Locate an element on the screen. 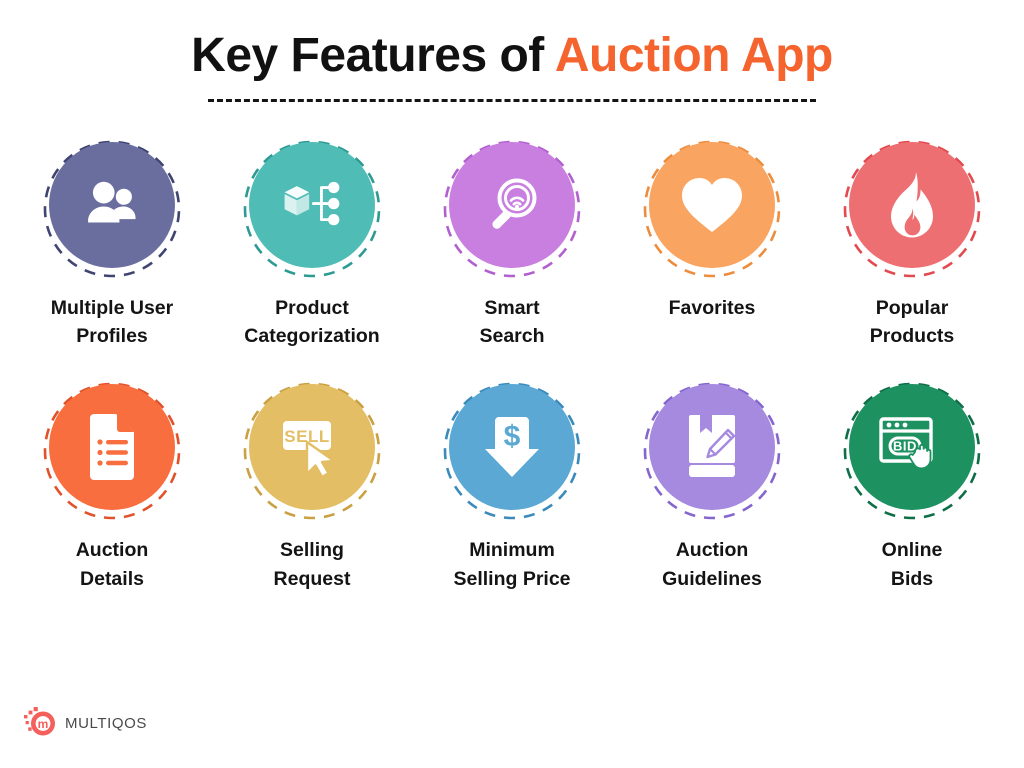 This screenshot has height=768, width=1024. book-pencil-icon is located at coordinates (712, 446).